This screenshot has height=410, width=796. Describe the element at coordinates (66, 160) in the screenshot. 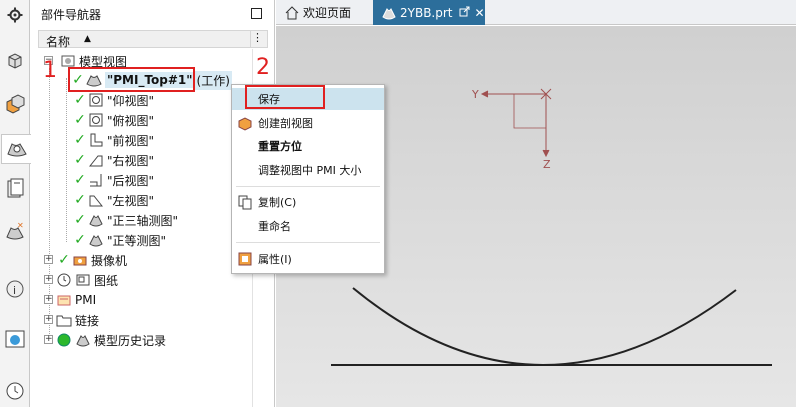

I see `tree-line` at that location.